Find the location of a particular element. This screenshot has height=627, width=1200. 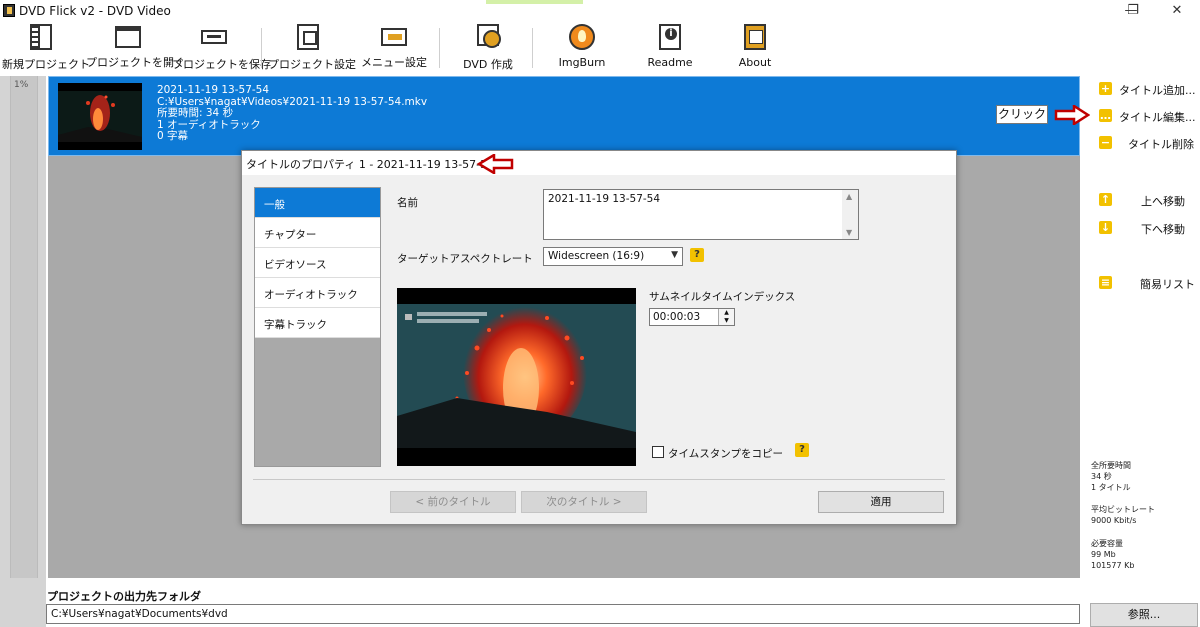

progress-strip: 1% is located at coordinates (23, 351).